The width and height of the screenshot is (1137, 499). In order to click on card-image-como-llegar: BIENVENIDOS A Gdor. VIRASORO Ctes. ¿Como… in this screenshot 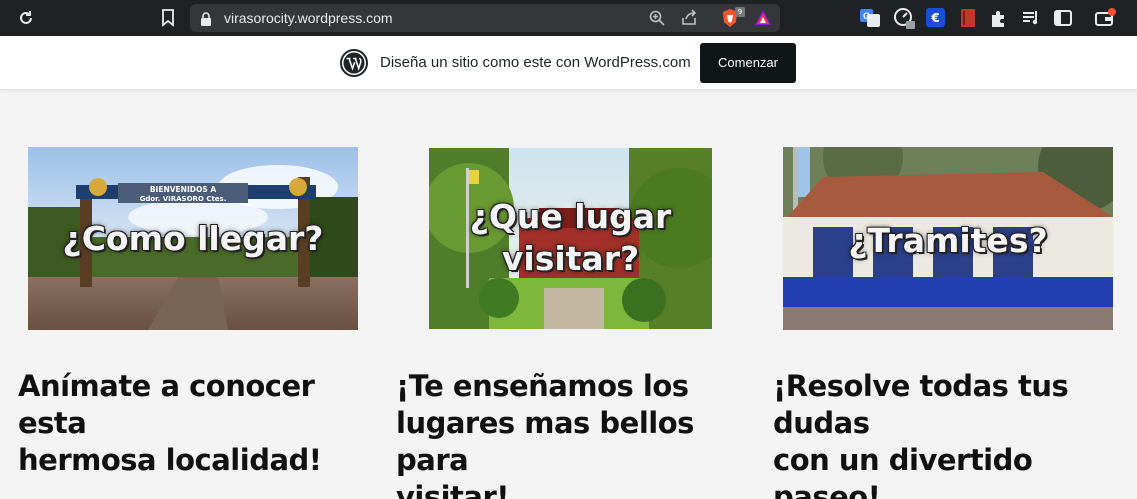, I will do `click(193, 238)`.